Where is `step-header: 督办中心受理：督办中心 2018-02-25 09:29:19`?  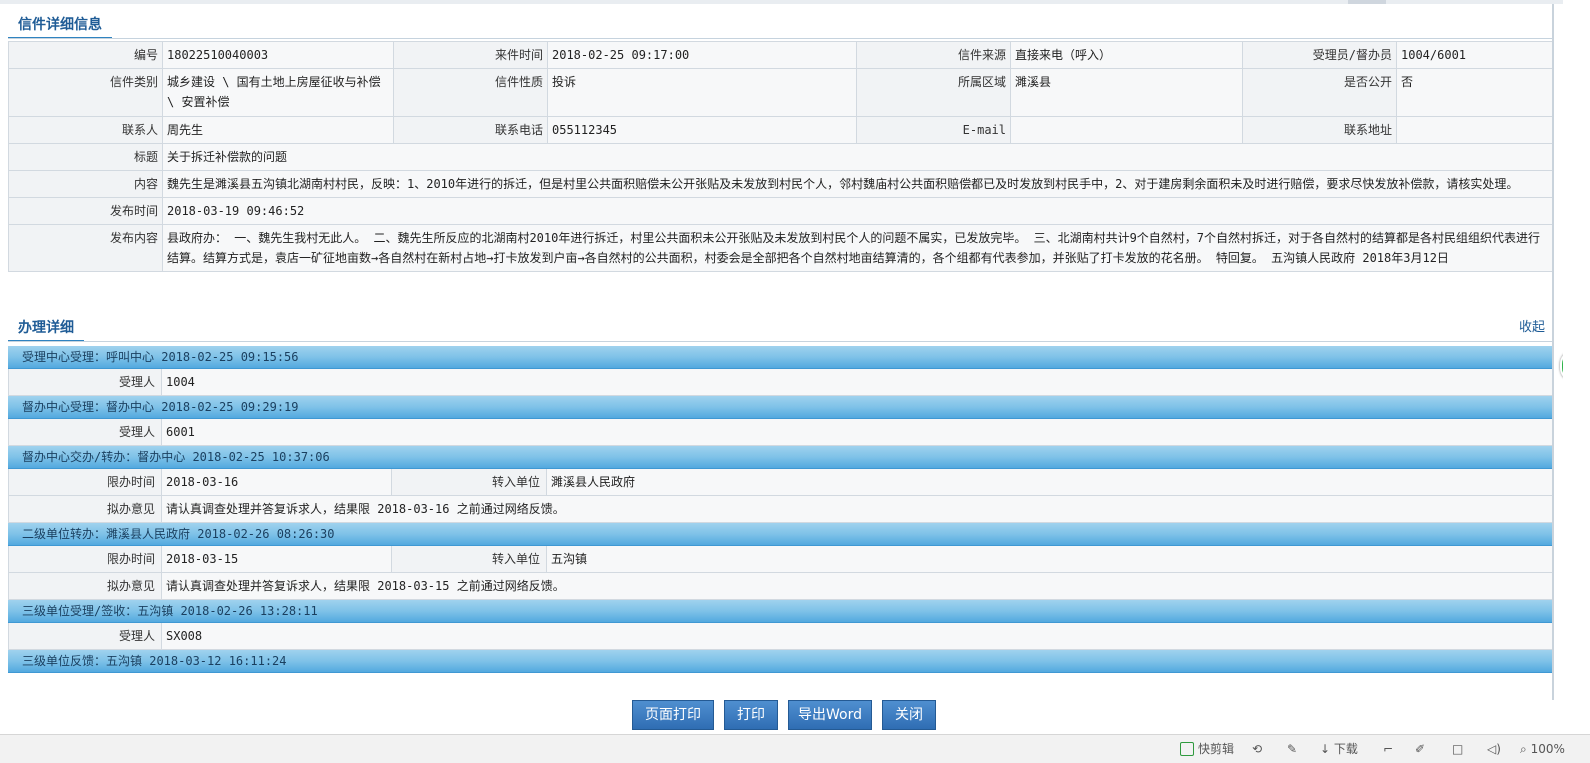
step-header: 督办中心受理：督办中心 2018-02-25 09:29:19 is located at coordinates (780, 407).